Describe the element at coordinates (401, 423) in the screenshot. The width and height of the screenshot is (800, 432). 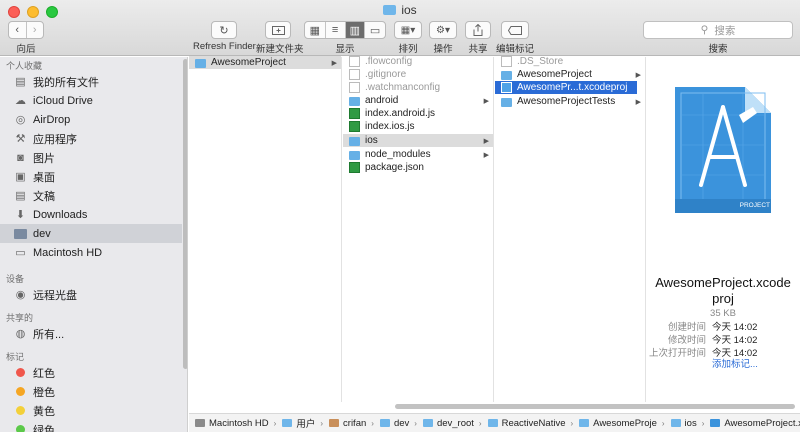
I see `path-label: dev` at that location.